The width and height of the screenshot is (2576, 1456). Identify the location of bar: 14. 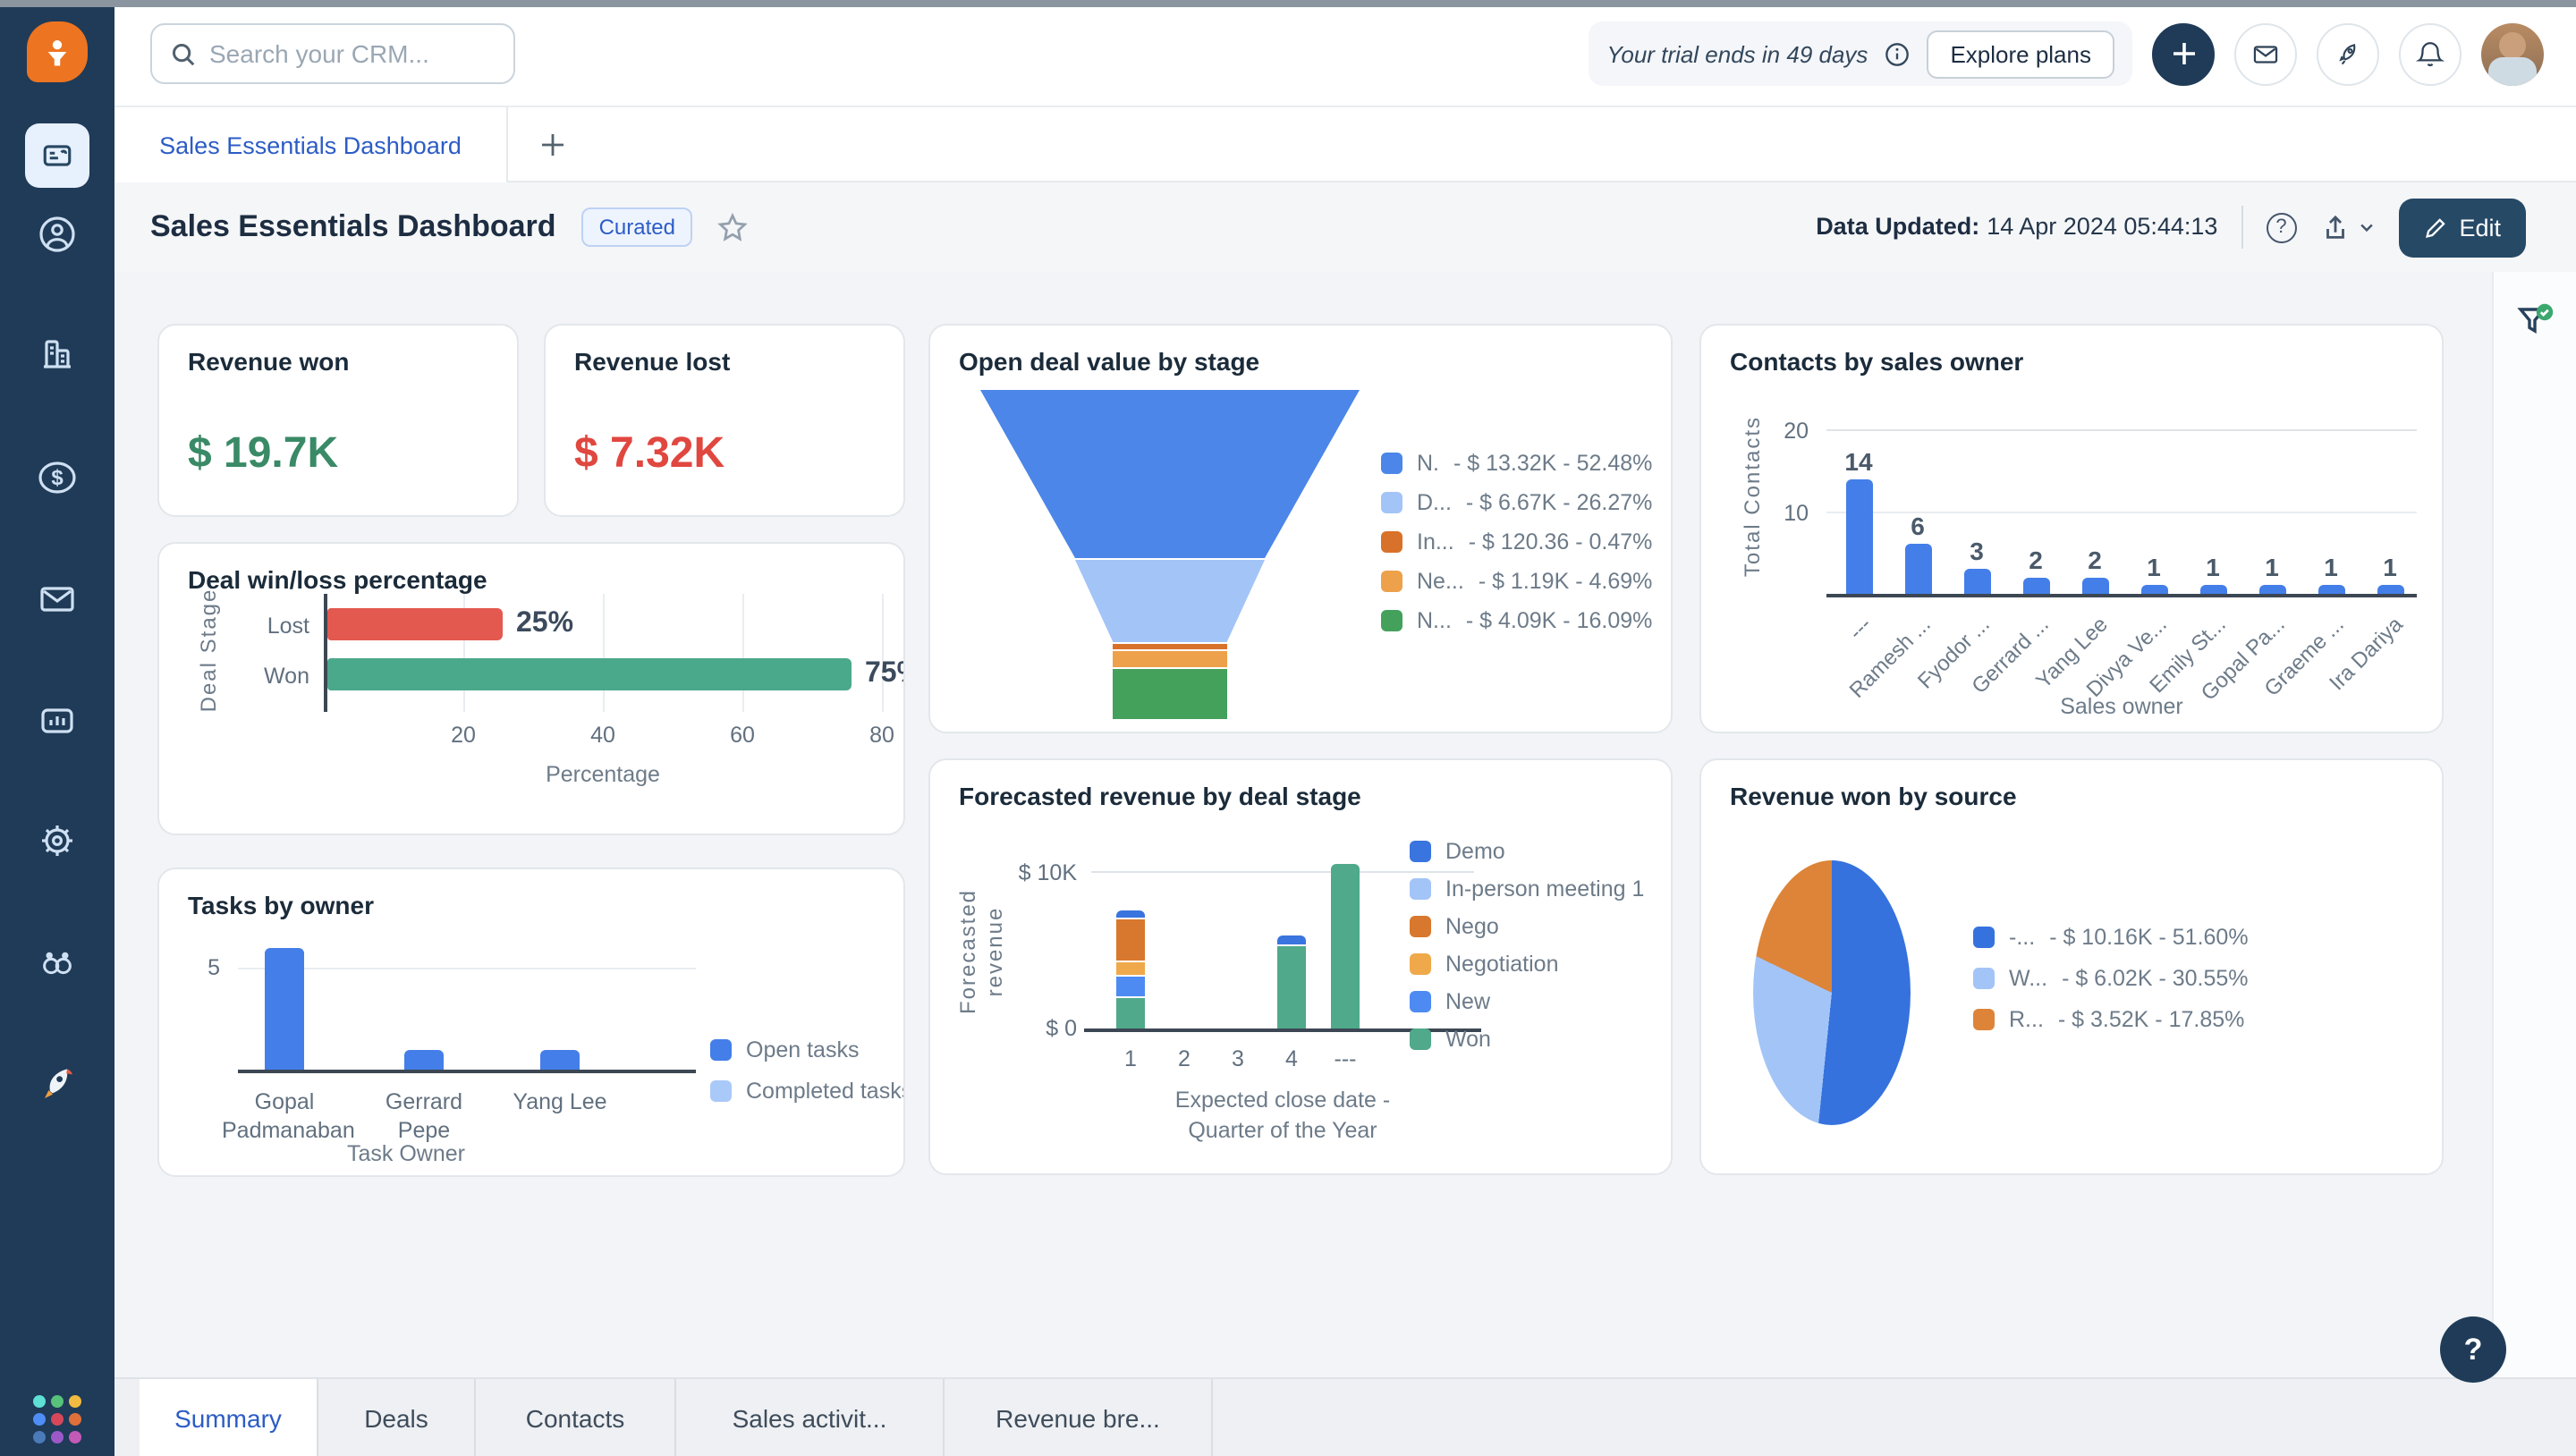
(1858, 520).